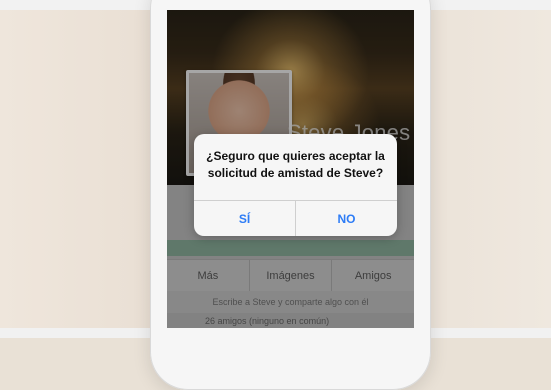 Image resolution: width=551 pixels, height=390 pixels. I want to click on no-button: NO, so click(346, 218).